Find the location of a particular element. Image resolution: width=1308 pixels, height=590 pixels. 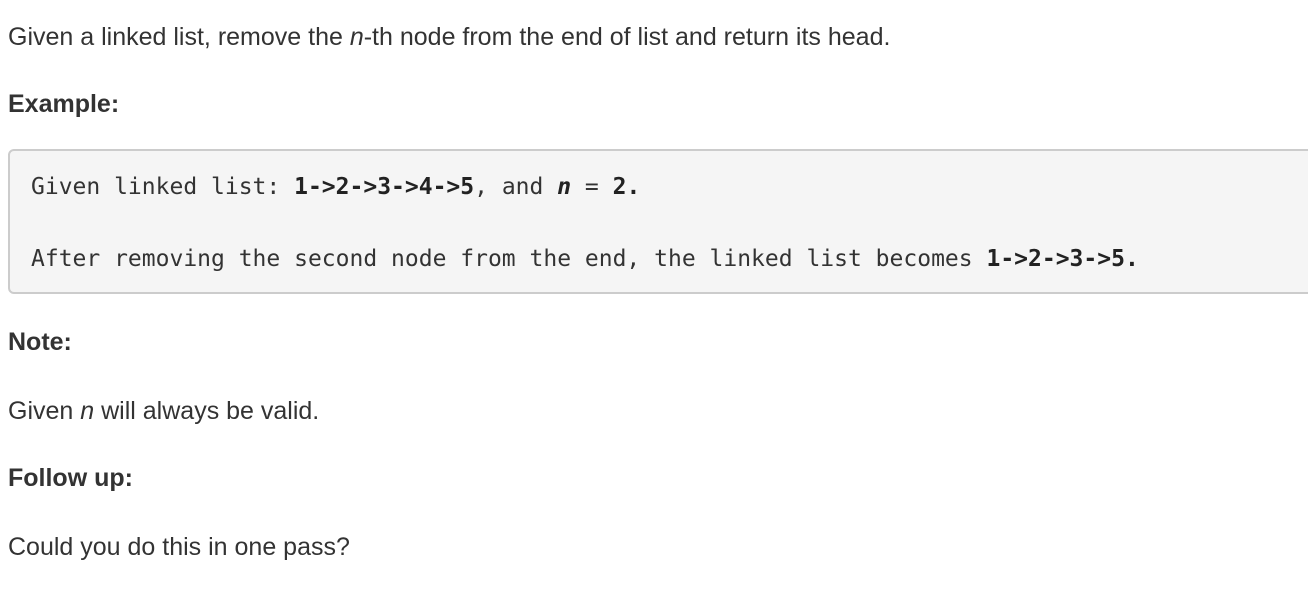

output-list: 1->2->3->5. is located at coordinates (1062, 259).